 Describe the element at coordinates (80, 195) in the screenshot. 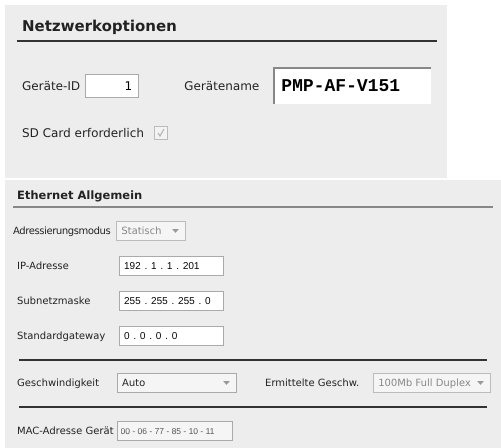

I see `section-title: Ethernet Allgemein` at that location.